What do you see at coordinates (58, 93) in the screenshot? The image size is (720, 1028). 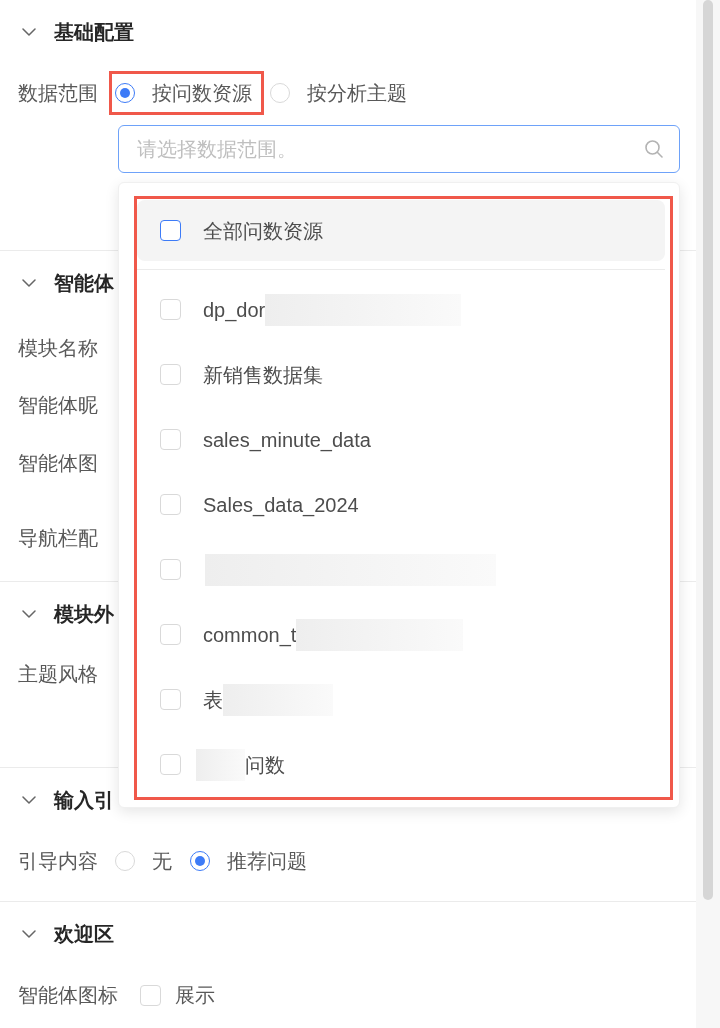 I see `field-label: 数据范围` at bounding box center [58, 93].